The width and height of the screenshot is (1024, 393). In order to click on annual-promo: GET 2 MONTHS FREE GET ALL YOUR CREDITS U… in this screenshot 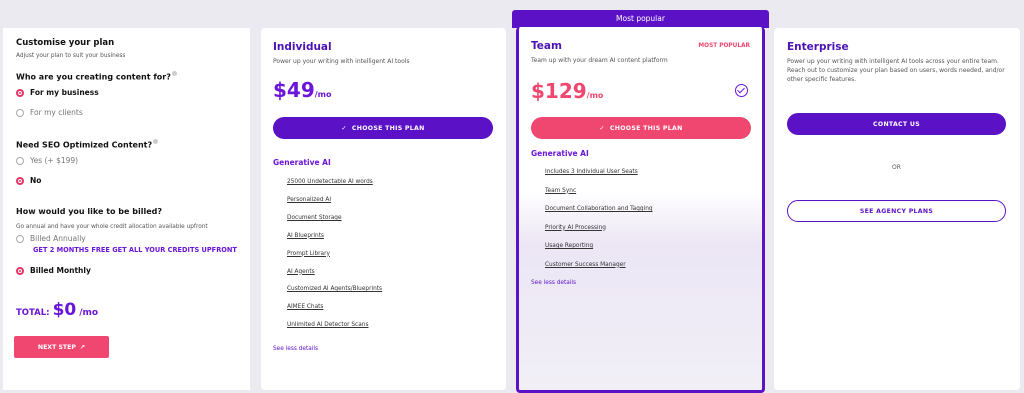, I will do `click(135, 250)`.